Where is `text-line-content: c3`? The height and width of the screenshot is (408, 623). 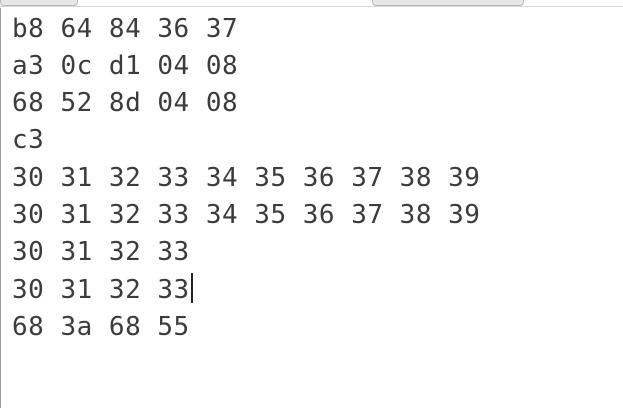 text-line-content: c3 is located at coordinates (28, 140).